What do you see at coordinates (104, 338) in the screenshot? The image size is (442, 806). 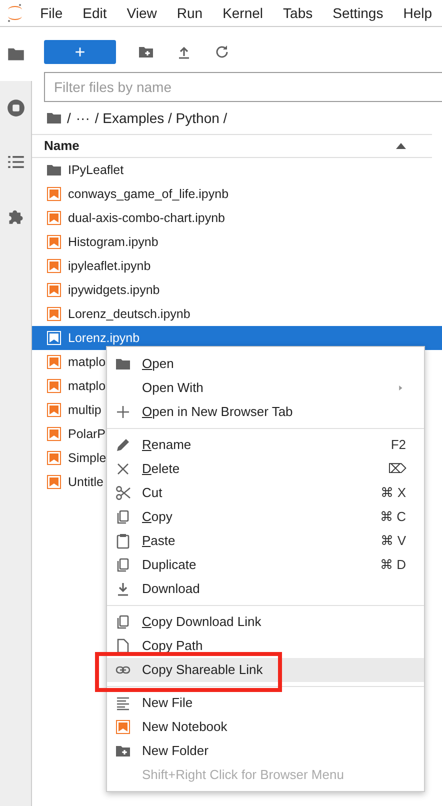 I see `file-name: Lorenz.ipynb` at bounding box center [104, 338].